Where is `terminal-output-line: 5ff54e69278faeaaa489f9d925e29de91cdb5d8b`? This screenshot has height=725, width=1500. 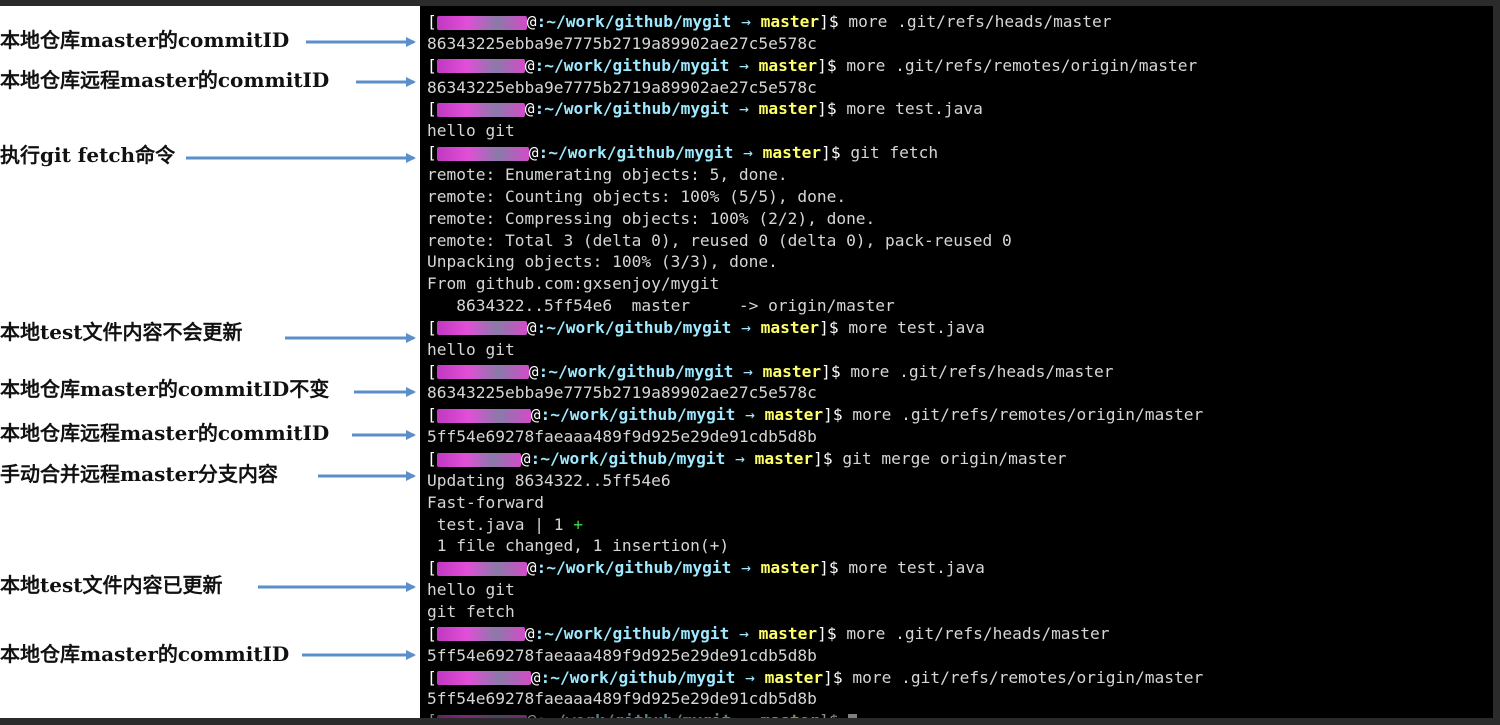 terminal-output-line: 5ff54e69278faeaaa489f9d925e29de91cdb5d8b is located at coordinates (622, 656).